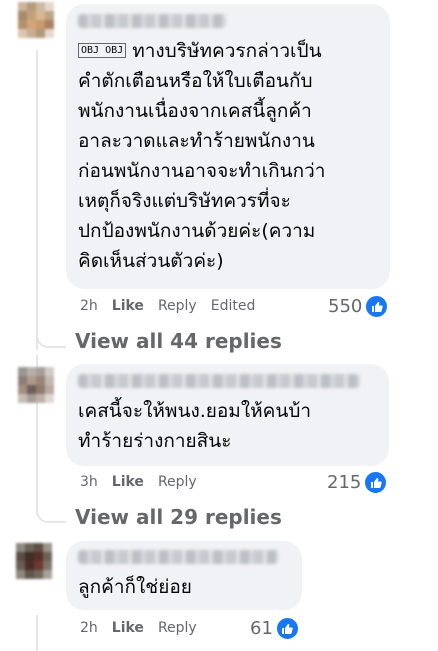  I want to click on reaction-summary: 550, so click(359, 306).